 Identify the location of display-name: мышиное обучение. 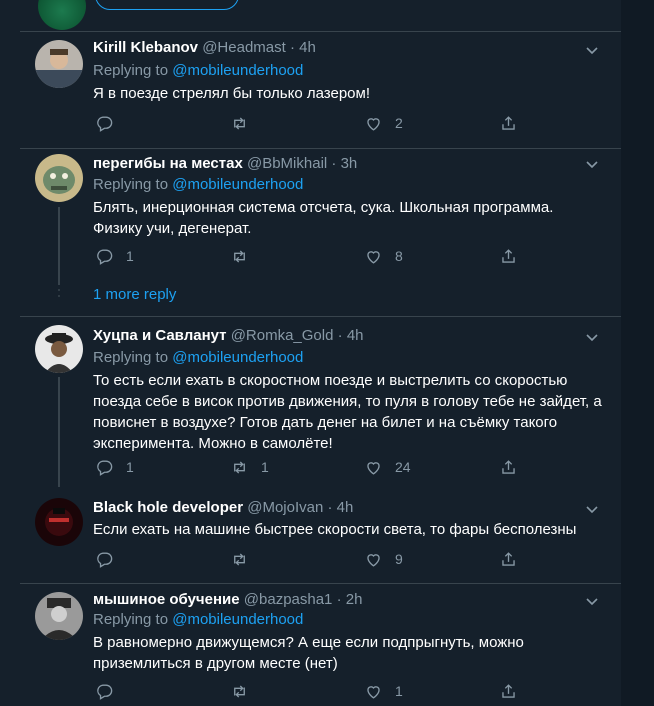
(166, 599).